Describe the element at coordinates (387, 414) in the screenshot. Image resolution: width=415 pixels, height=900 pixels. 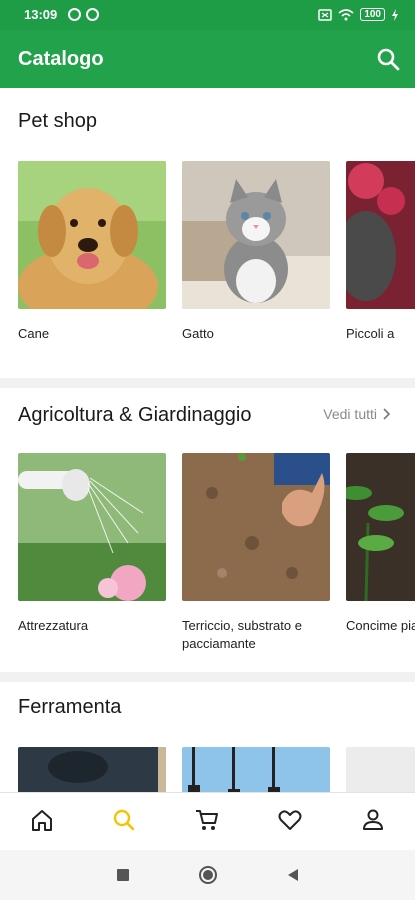
I see `chevron-right-icon` at that location.